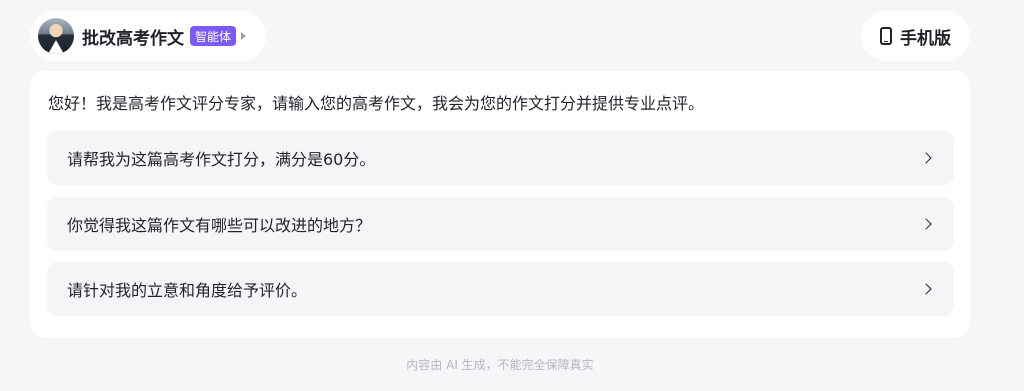 The height and width of the screenshot is (391, 1024). I want to click on avatar, so click(56, 36).